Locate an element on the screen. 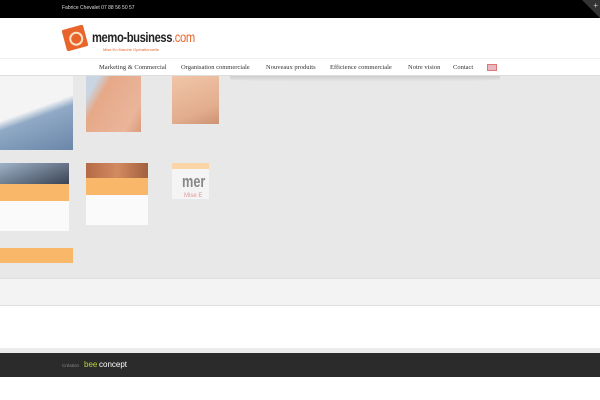 This screenshot has height=400, width=600. nav-vision: Notre vision is located at coordinates (424, 67).